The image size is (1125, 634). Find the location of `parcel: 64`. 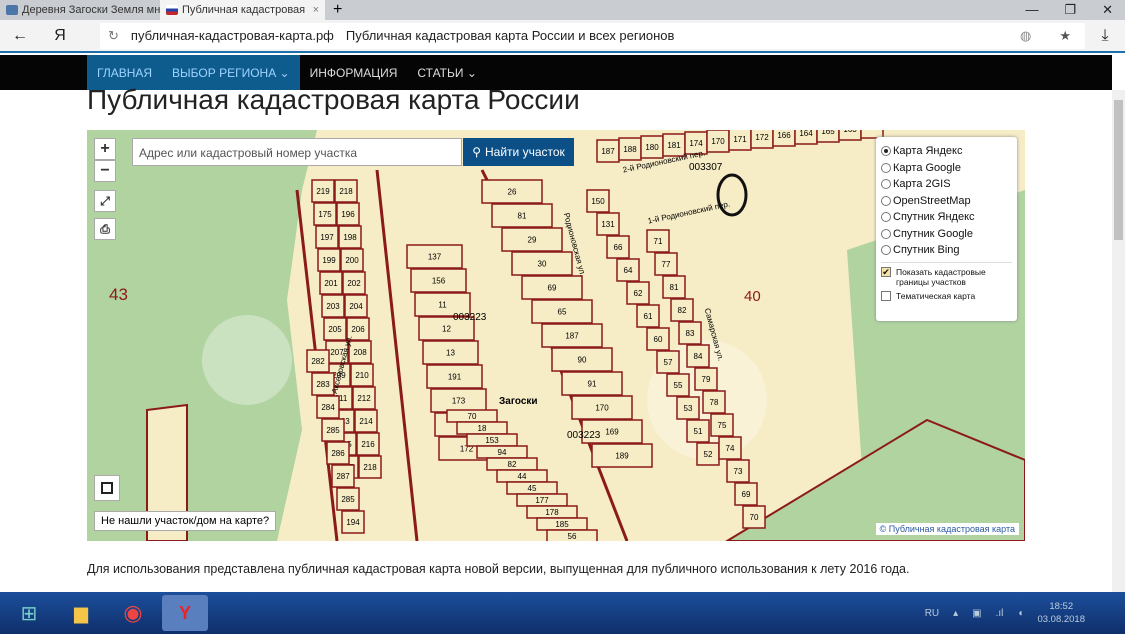

parcel: 64 is located at coordinates (628, 270).